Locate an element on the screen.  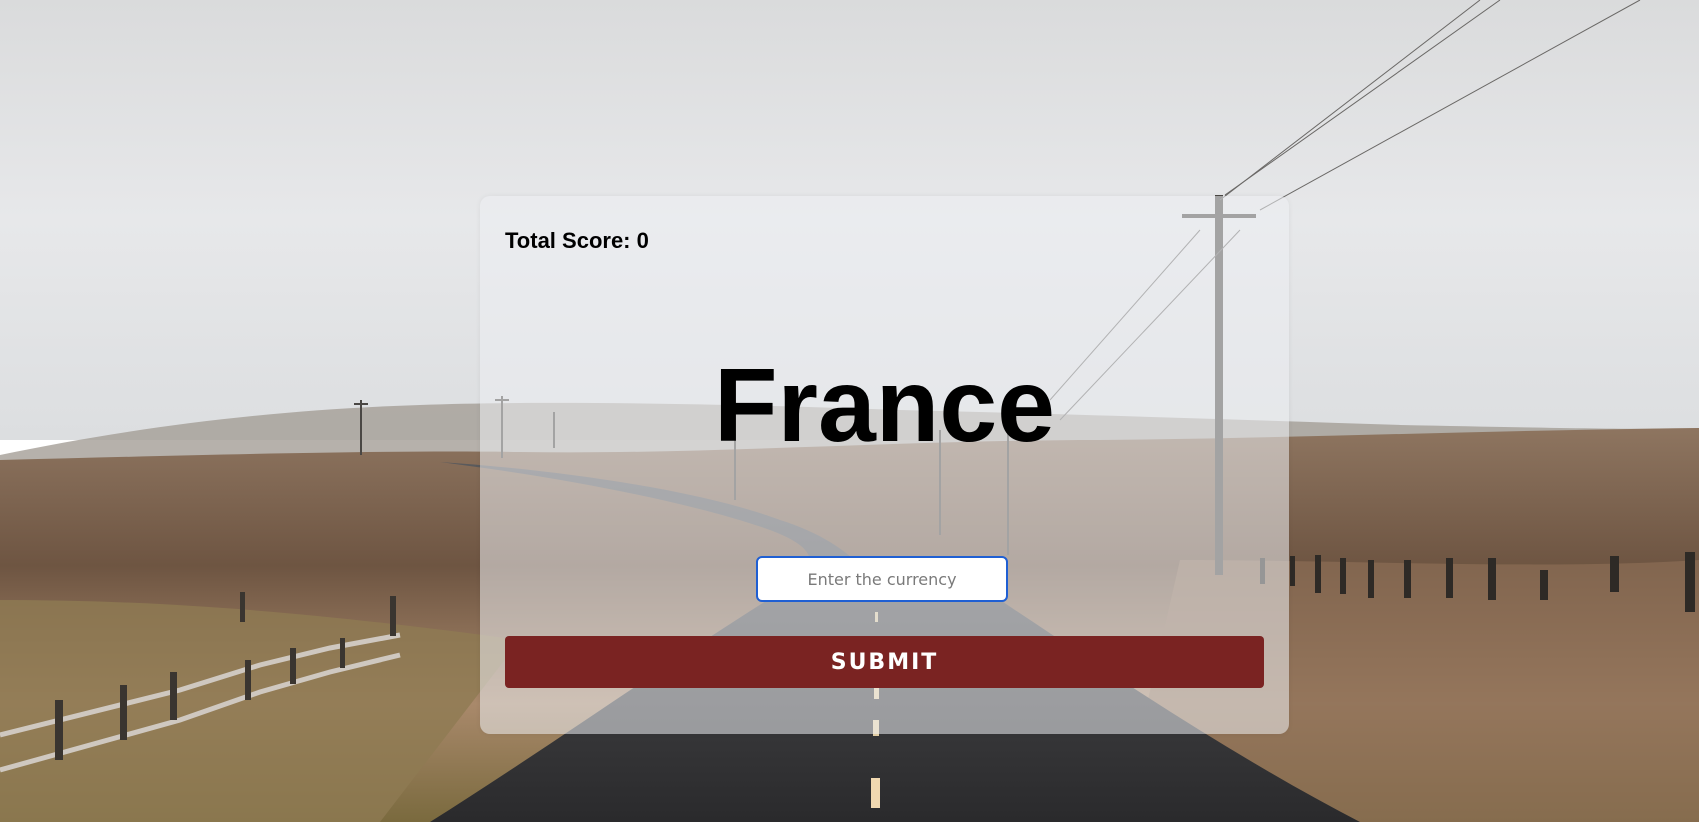
country-name: France is located at coordinates (884, 406).